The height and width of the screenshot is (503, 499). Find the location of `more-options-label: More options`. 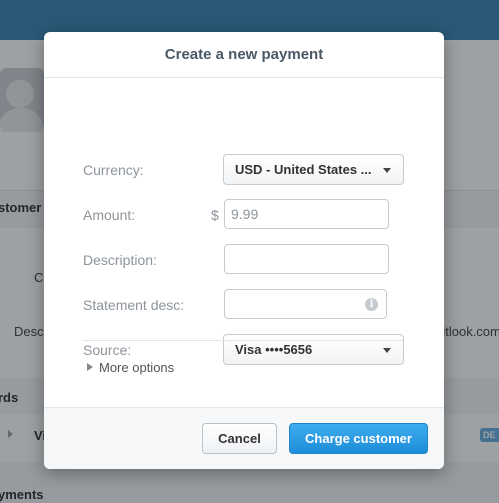

more-options-label: More options is located at coordinates (137, 367).